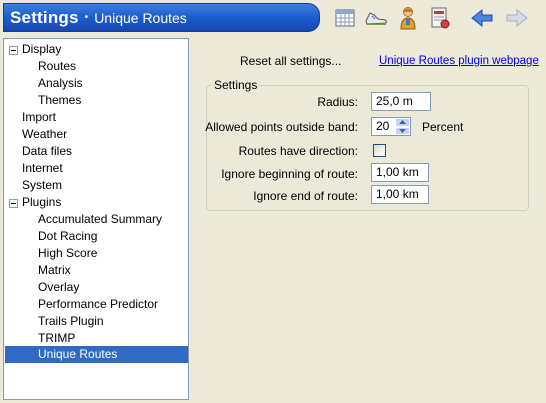 The image size is (546, 403). Describe the element at coordinates (100, 219) in the screenshot. I see `tree-item-accumulated-summary: Accumulated Summary` at that location.